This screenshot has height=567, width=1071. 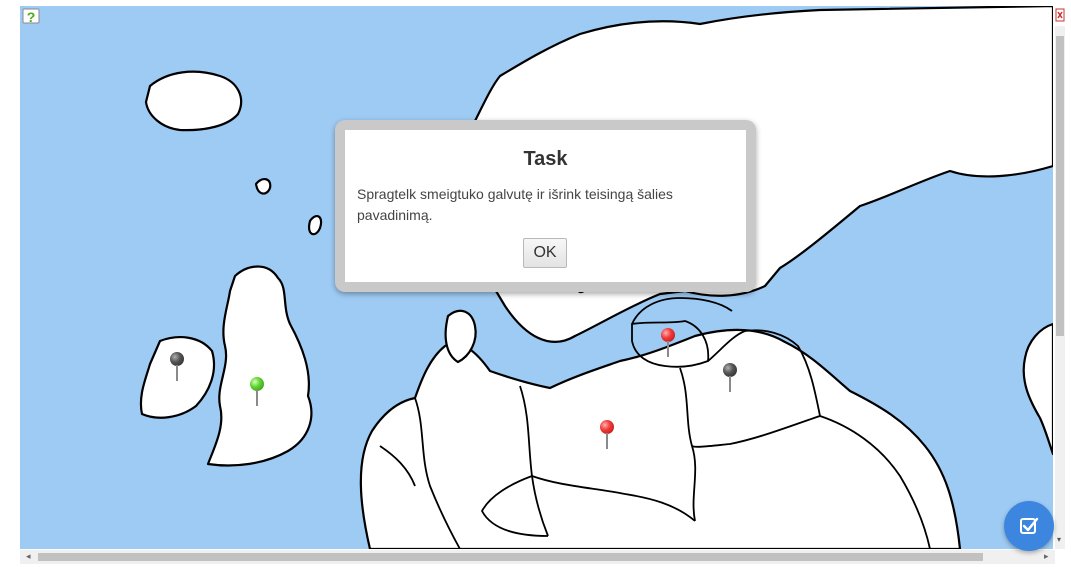 I want to click on horizontal-scrollbar, so click(x=537, y=557).